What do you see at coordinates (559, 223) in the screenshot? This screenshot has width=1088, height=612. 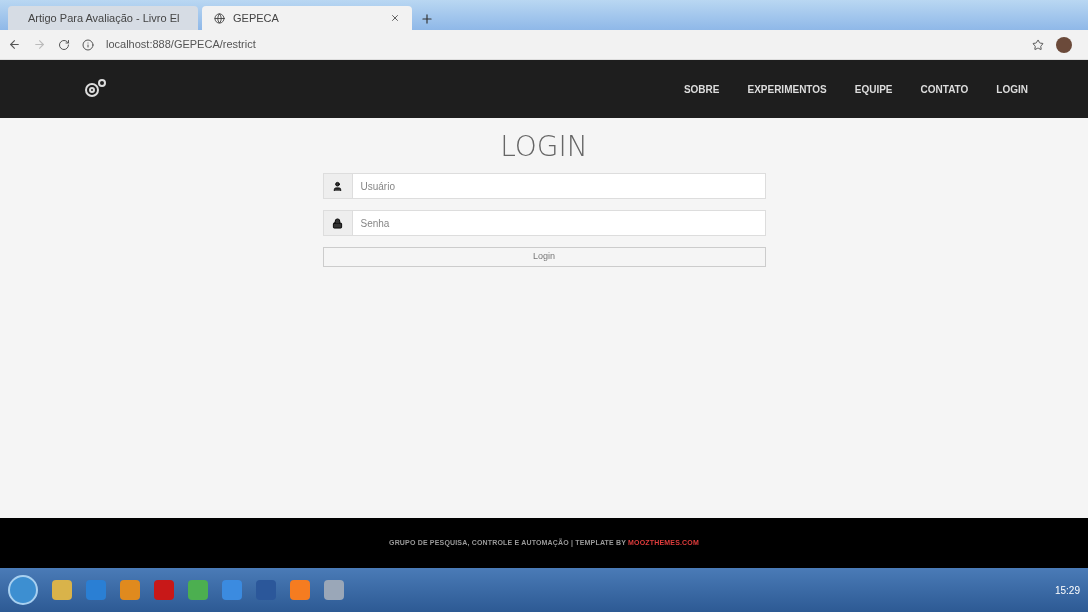 I see `input-field: Senha` at bounding box center [559, 223].